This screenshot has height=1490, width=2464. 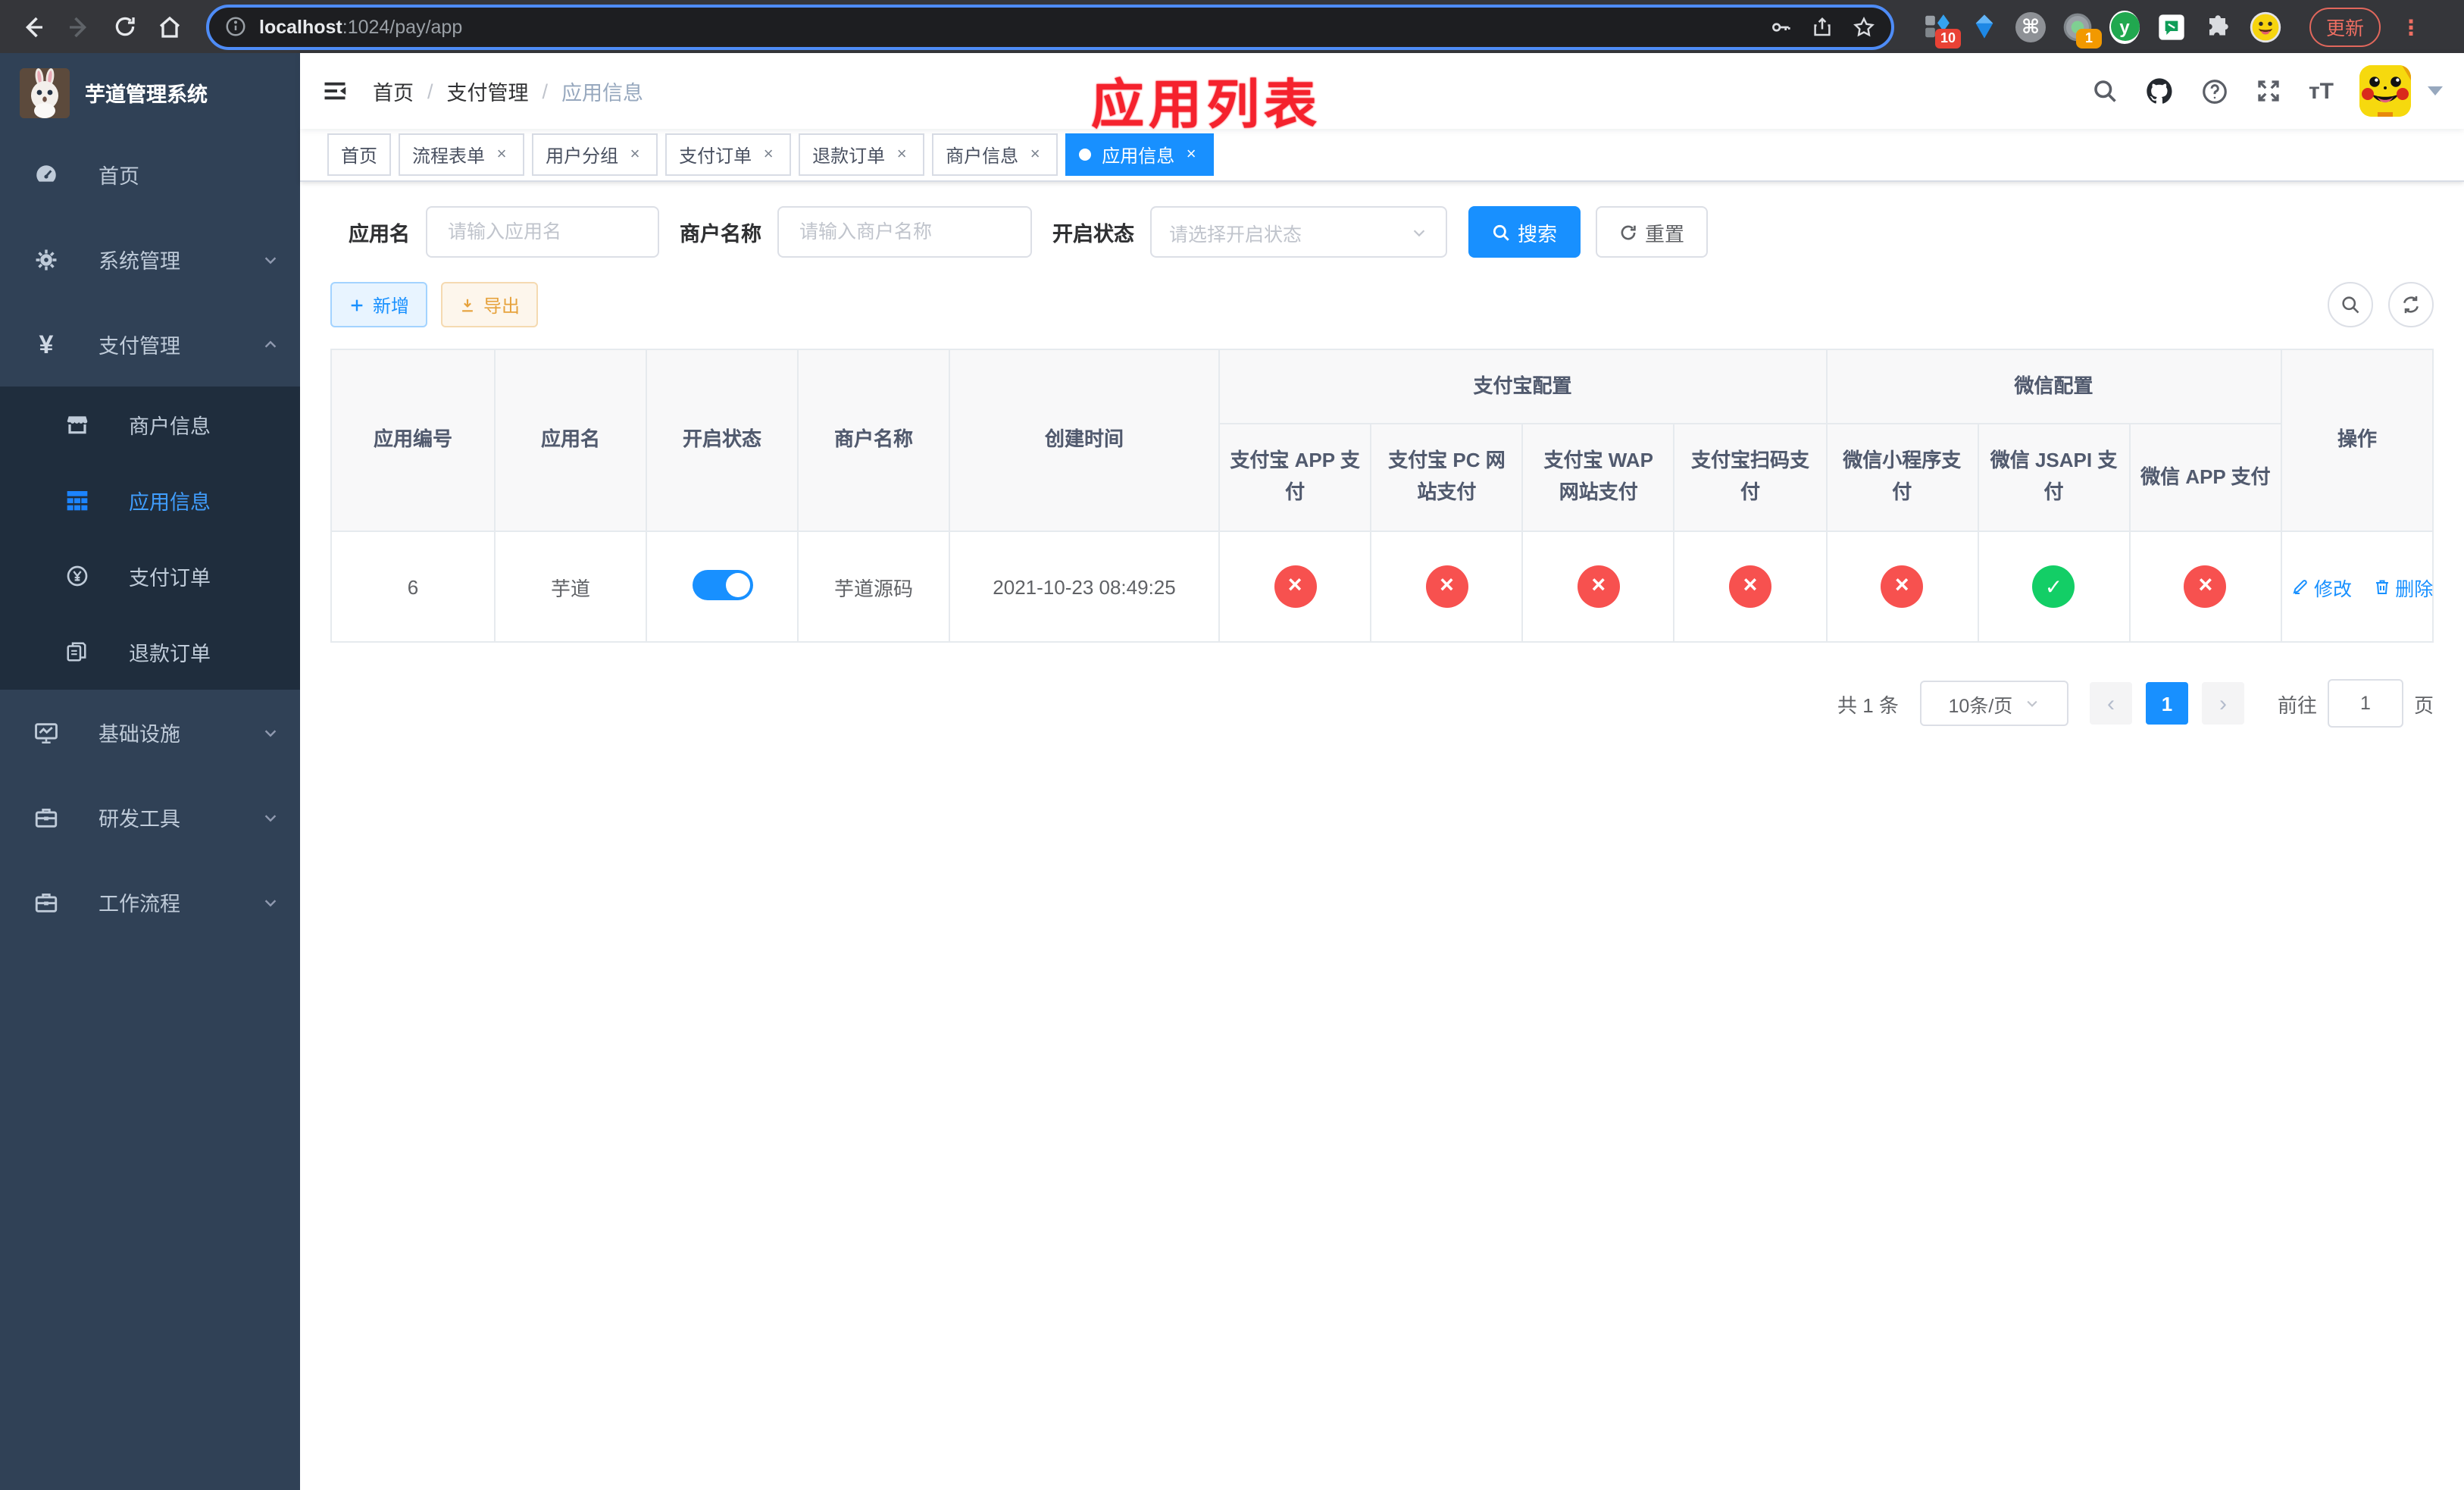 I want to click on sidebar-fold-button, so click(x=335, y=91).